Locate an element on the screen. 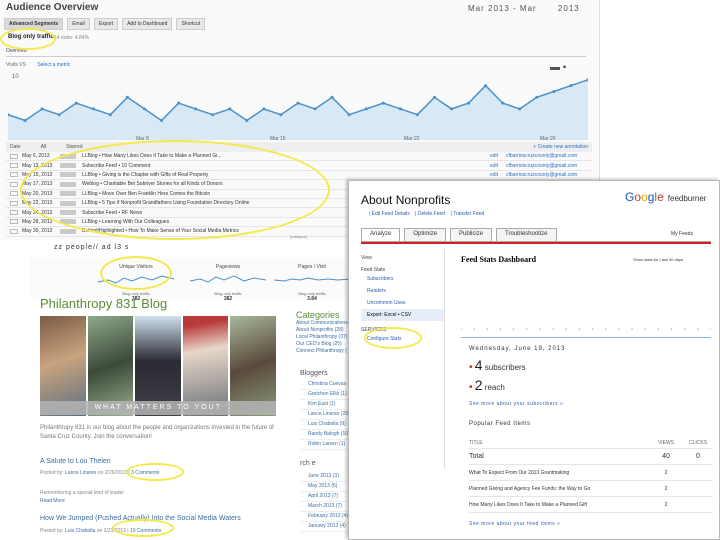 This screenshot has height=540, width=720. more-items-link: See more about your feed items » is located at coordinates (514, 524).